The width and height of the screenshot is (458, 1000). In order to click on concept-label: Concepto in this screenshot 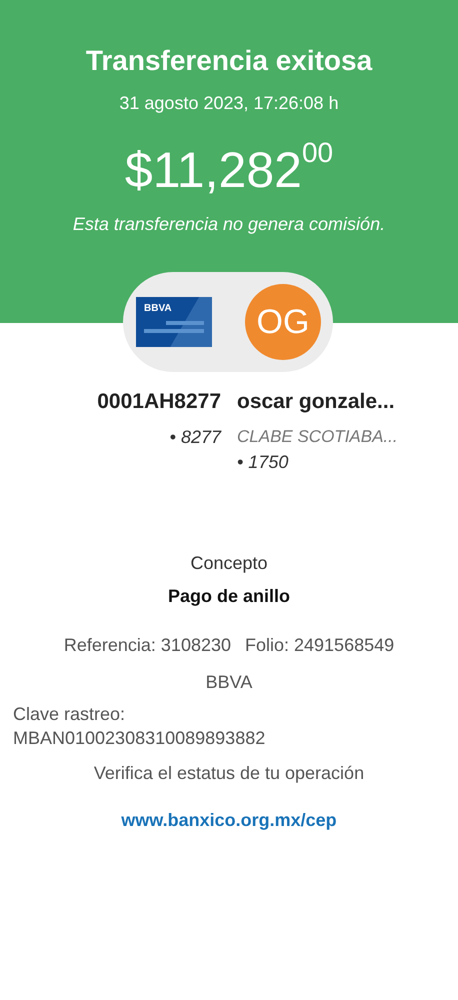, I will do `click(229, 563)`.